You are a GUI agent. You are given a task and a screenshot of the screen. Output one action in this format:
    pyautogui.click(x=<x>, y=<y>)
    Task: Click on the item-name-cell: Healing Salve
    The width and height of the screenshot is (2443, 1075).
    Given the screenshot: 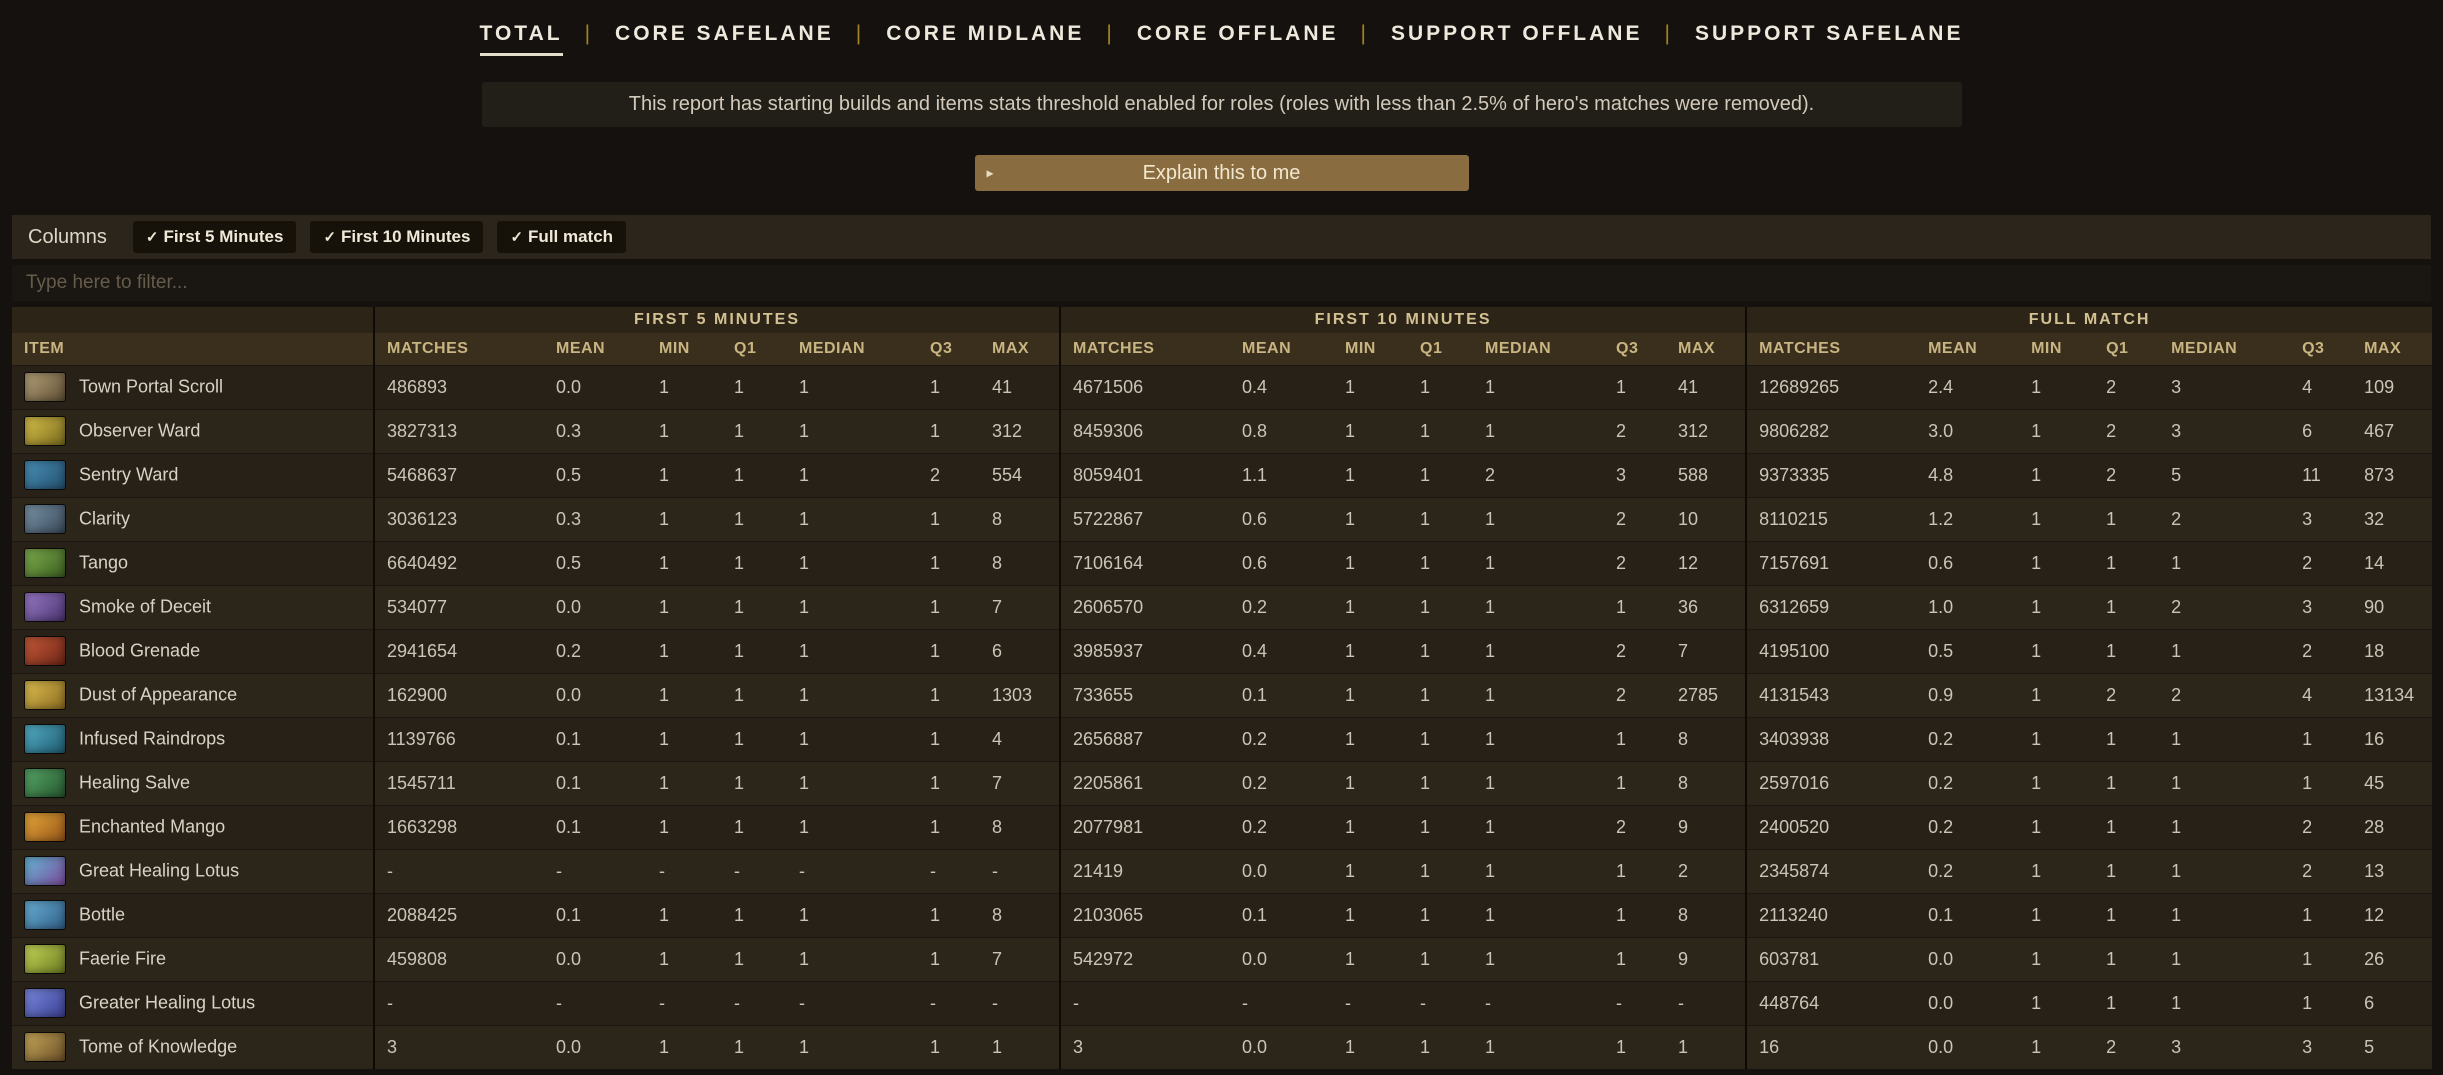 What is the action you would take?
    pyautogui.click(x=193, y=782)
    